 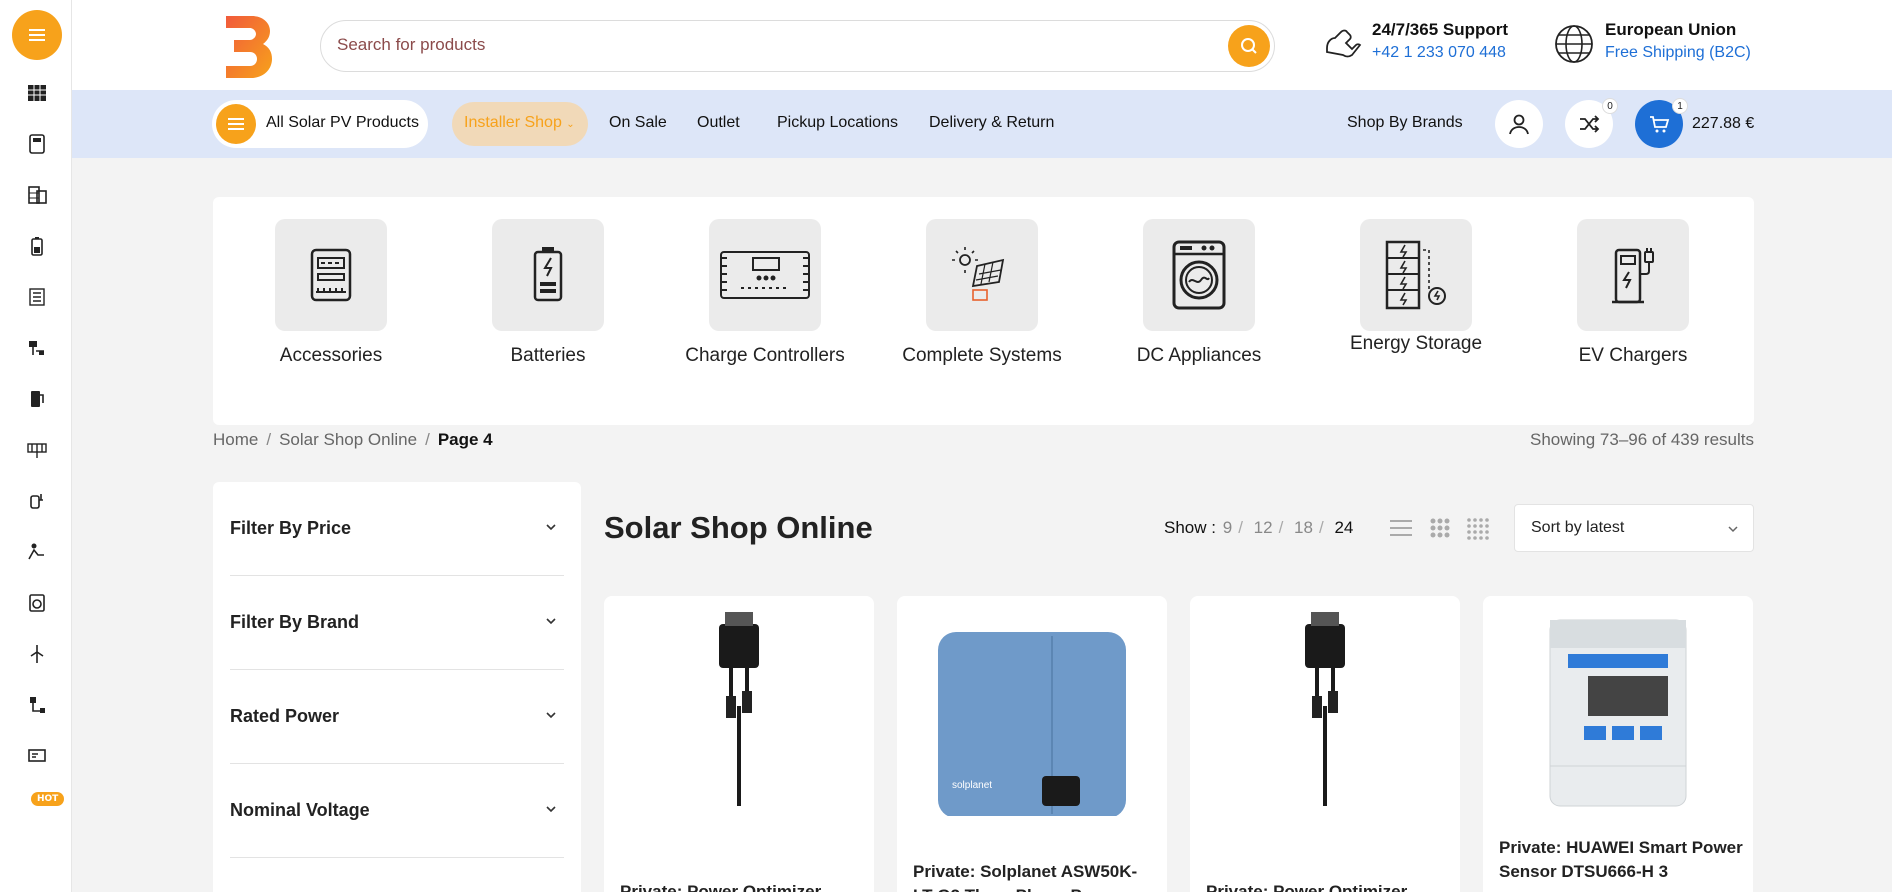 I want to click on category-dc-appliances: DC Appliances, so click(x=1199, y=293).